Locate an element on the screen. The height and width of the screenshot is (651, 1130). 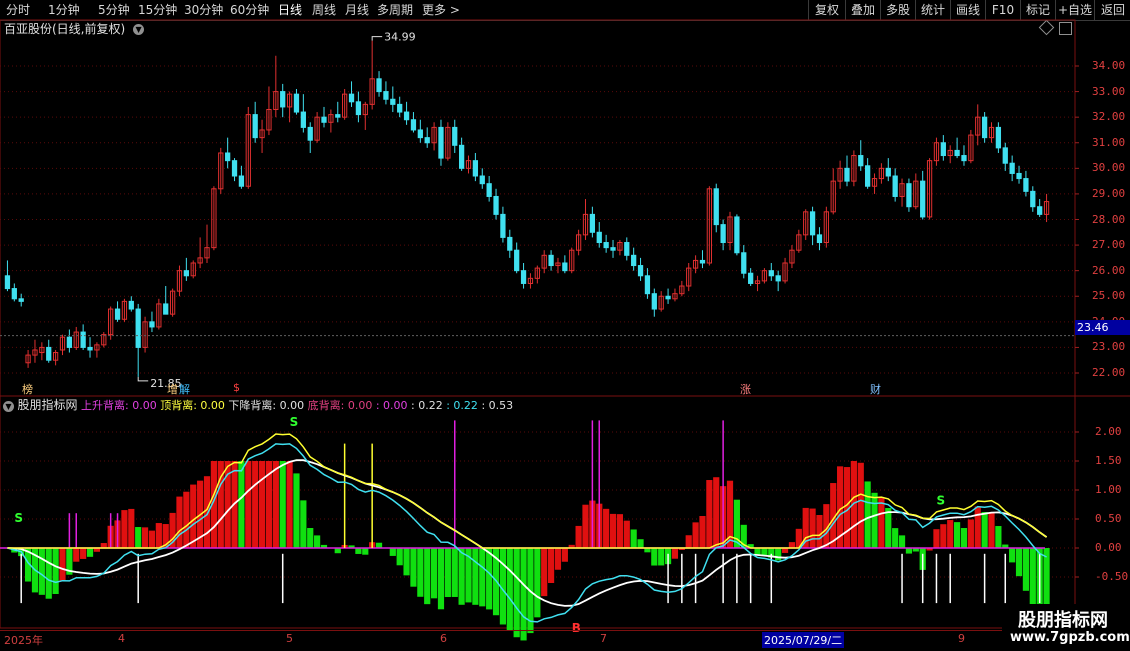
event-tag-jie: 解 is located at coordinates (184, 389).